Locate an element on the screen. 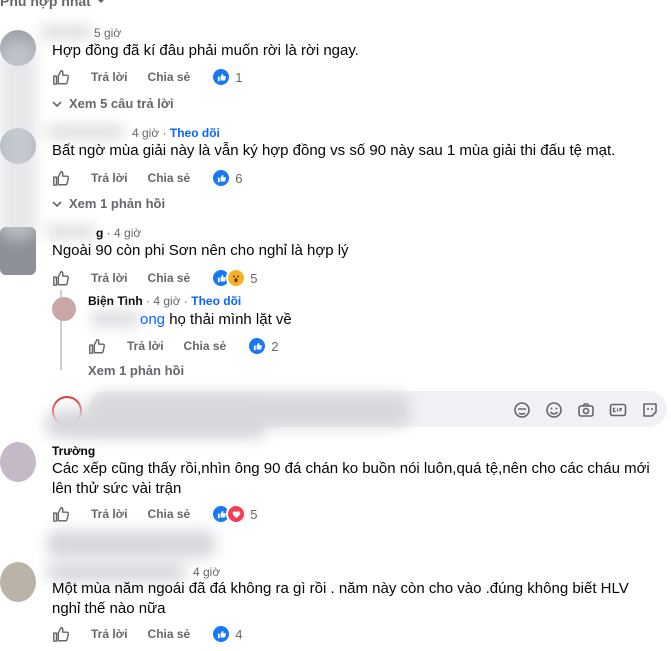 This screenshot has height=651, width=671. composer-tools is located at coordinates (580, 410).